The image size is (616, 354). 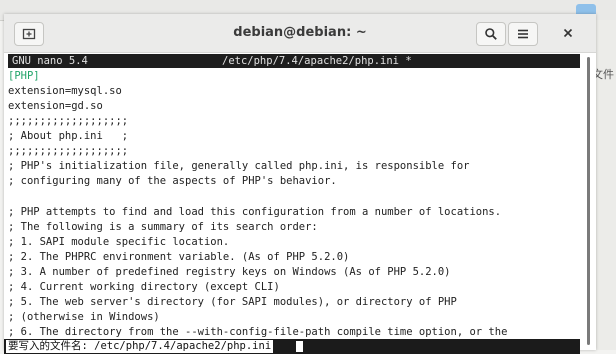 I want to click on hamburger-menu-icon, so click(x=523, y=34).